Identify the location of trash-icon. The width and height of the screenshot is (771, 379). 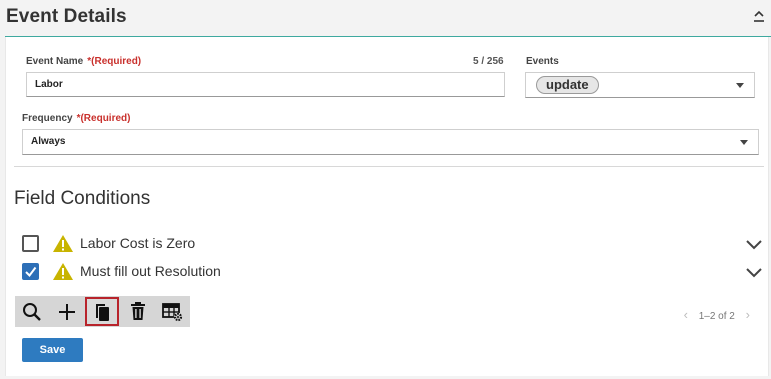
(138, 311).